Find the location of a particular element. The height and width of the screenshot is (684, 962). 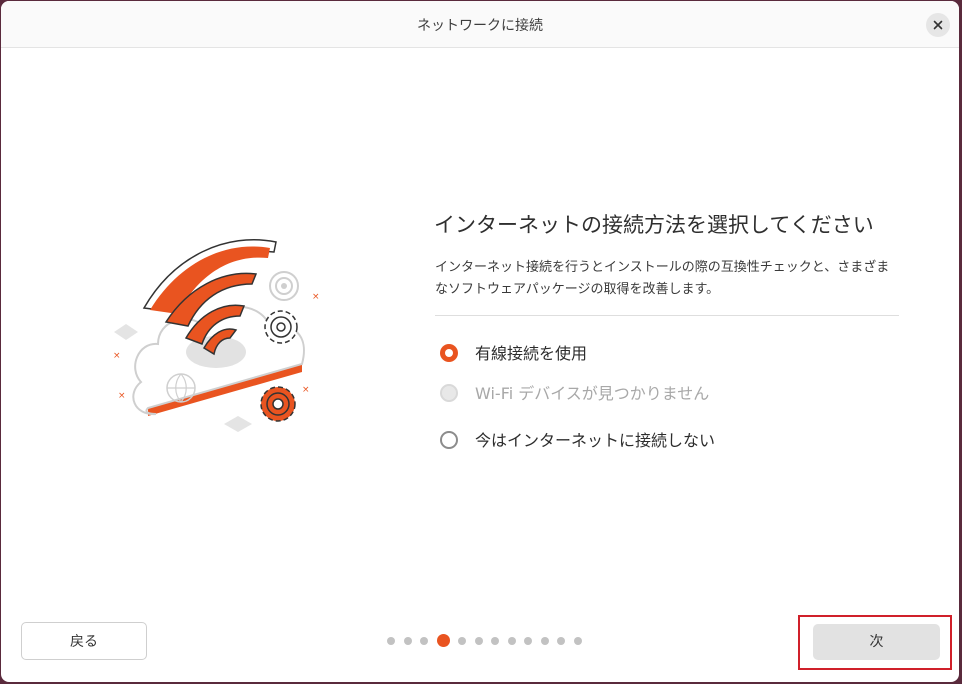

close-icon is located at coordinates (938, 25).